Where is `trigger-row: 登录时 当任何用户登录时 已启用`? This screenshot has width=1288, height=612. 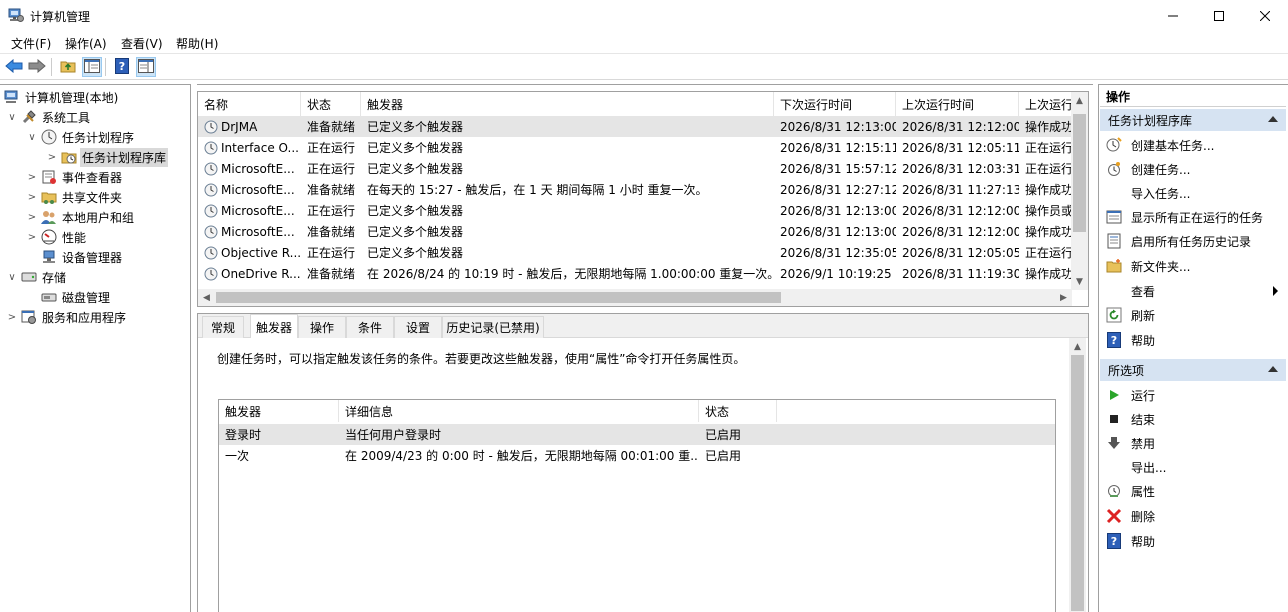
trigger-row: 登录时 当任何用户登录时 已启用 is located at coordinates (637, 434).